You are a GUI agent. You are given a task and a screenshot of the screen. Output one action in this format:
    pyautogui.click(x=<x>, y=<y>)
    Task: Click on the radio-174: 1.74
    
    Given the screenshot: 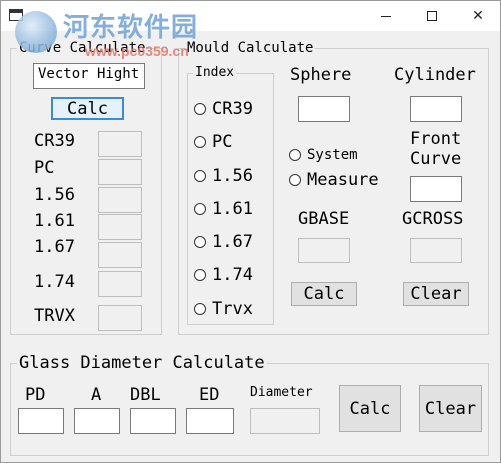 What is the action you would take?
    pyautogui.click(x=223, y=275)
    